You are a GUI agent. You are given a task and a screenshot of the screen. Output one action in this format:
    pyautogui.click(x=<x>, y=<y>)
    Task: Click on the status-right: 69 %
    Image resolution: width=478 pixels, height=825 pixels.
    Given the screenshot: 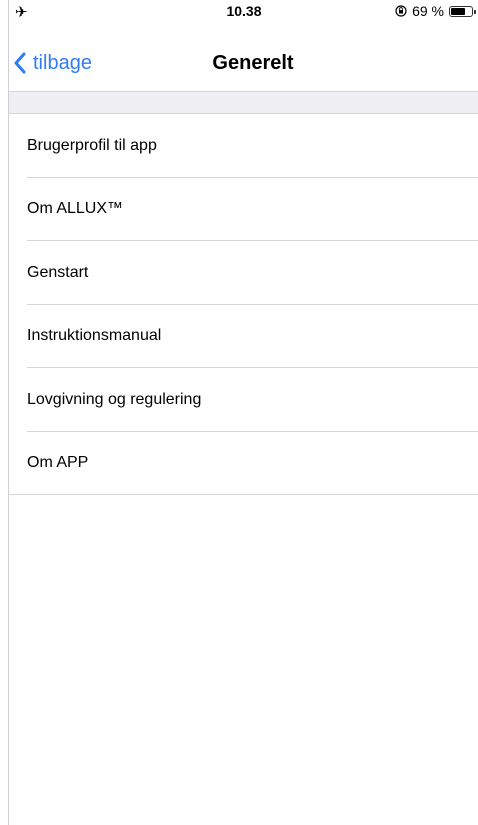 What is the action you would take?
    pyautogui.click(x=435, y=11)
    